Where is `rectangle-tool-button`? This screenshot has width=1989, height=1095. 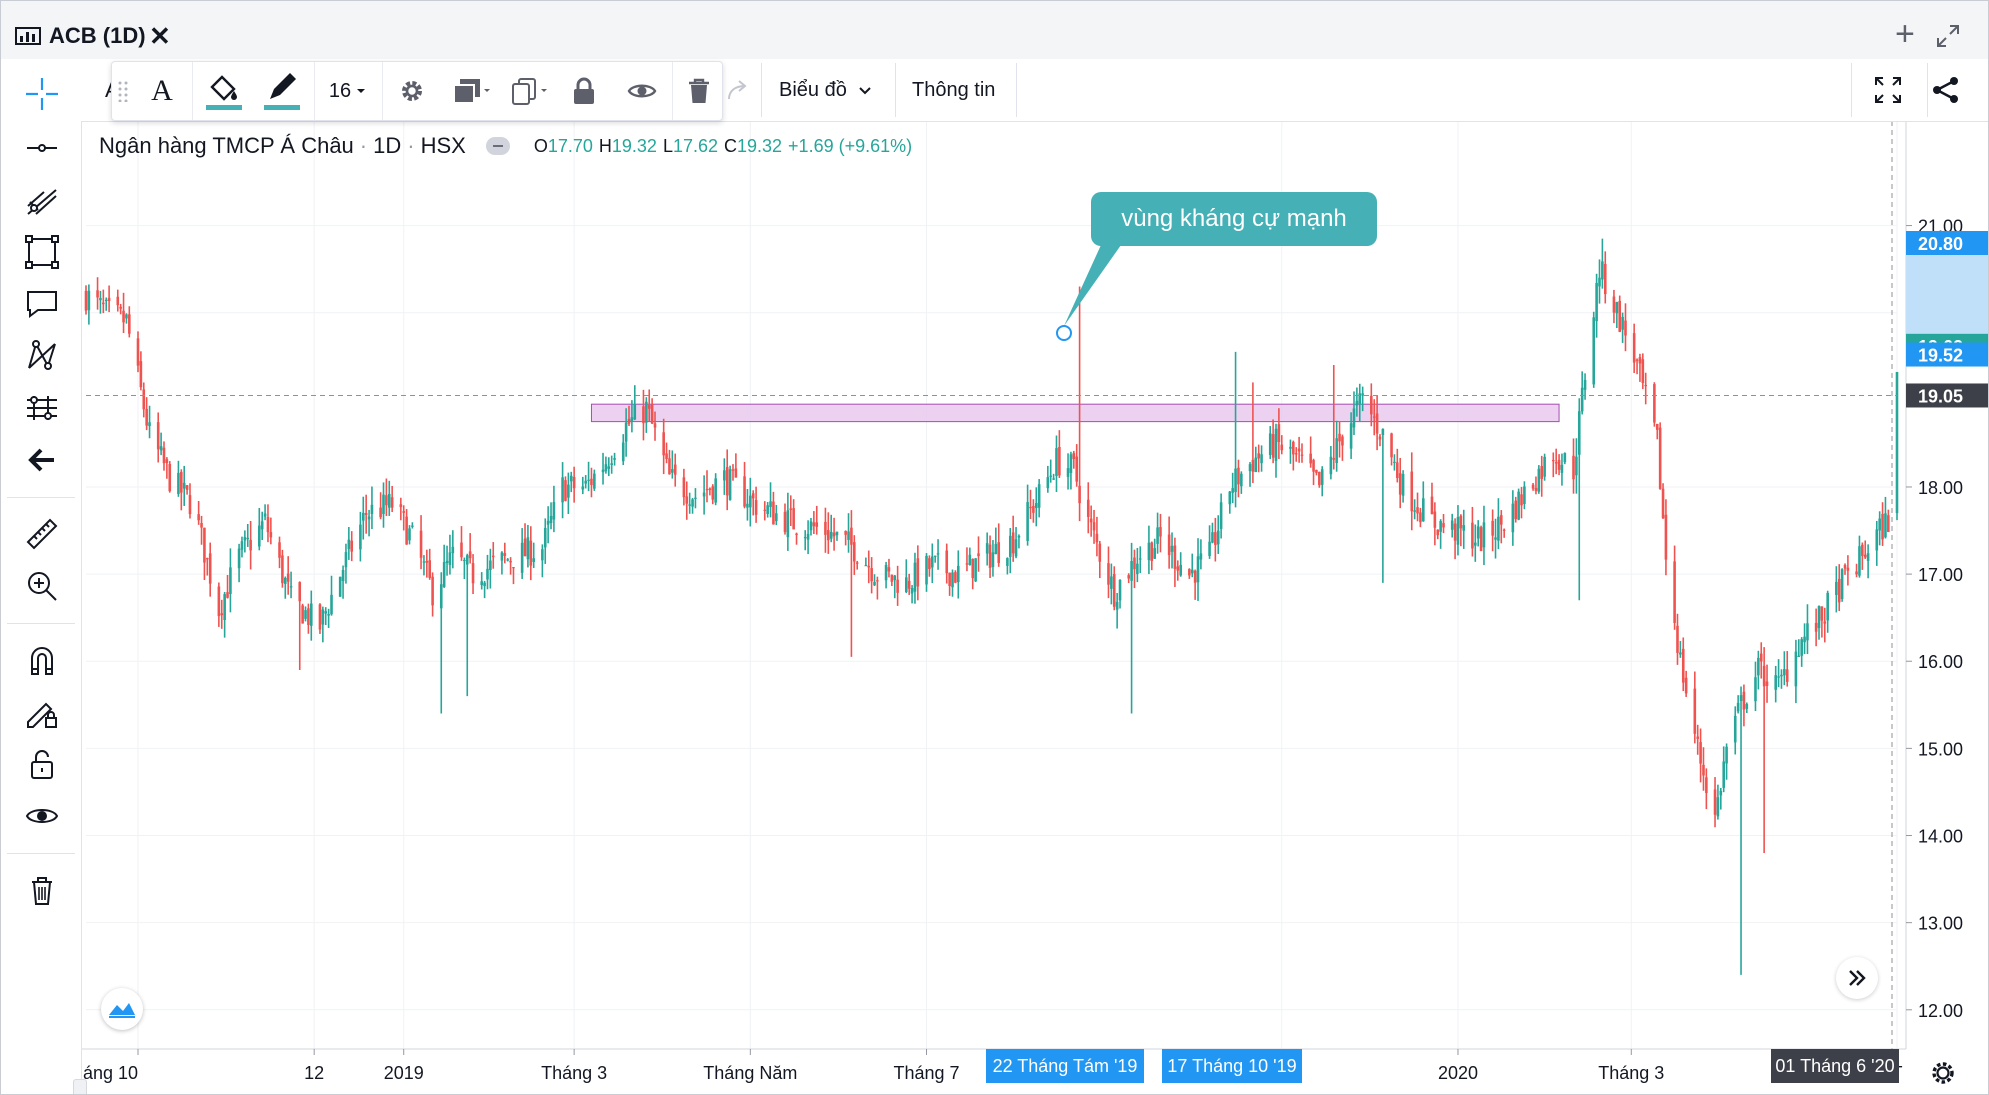 rectangle-tool-button is located at coordinates (42, 252).